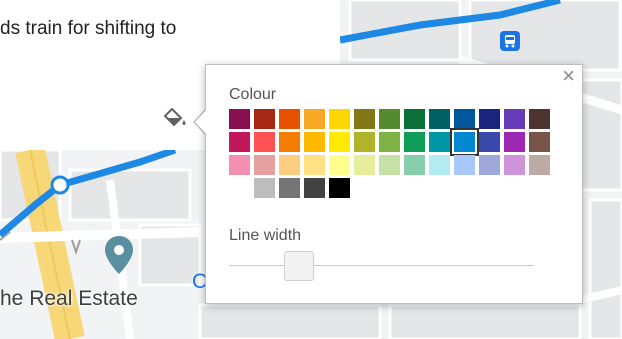 This screenshot has width=622, height=339. I want to click on popup-arrow-fill, so click(201, 122).